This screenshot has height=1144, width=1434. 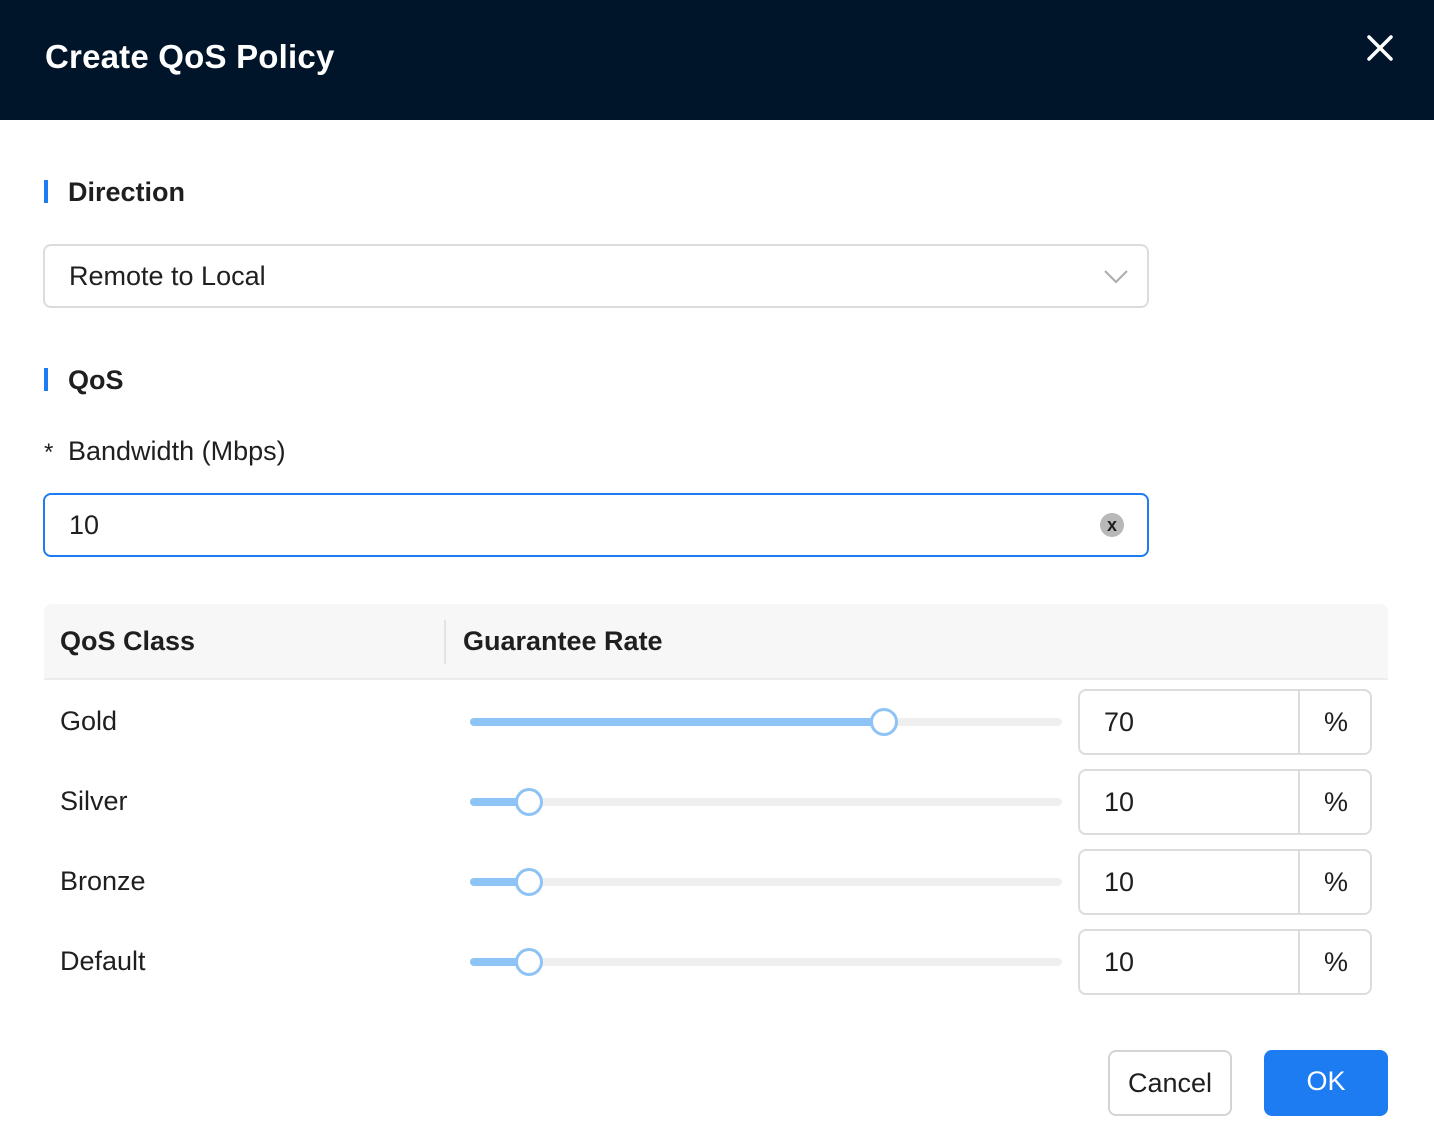 What do you see at coordinates (128, 641) in the screenshot?
I see `column-header-qos-class: QoS Class` at bounding box center [128, 641].